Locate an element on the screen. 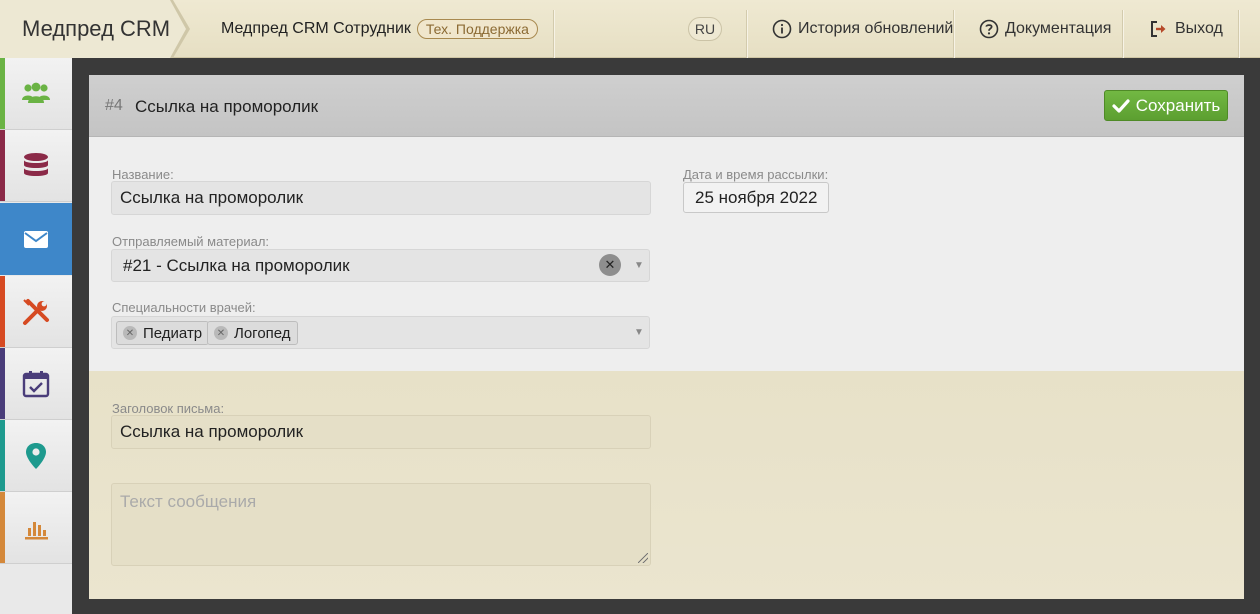 The width and height of the screenshot is (1260, 614). envelope-icon is located at coordinates (36, 239).